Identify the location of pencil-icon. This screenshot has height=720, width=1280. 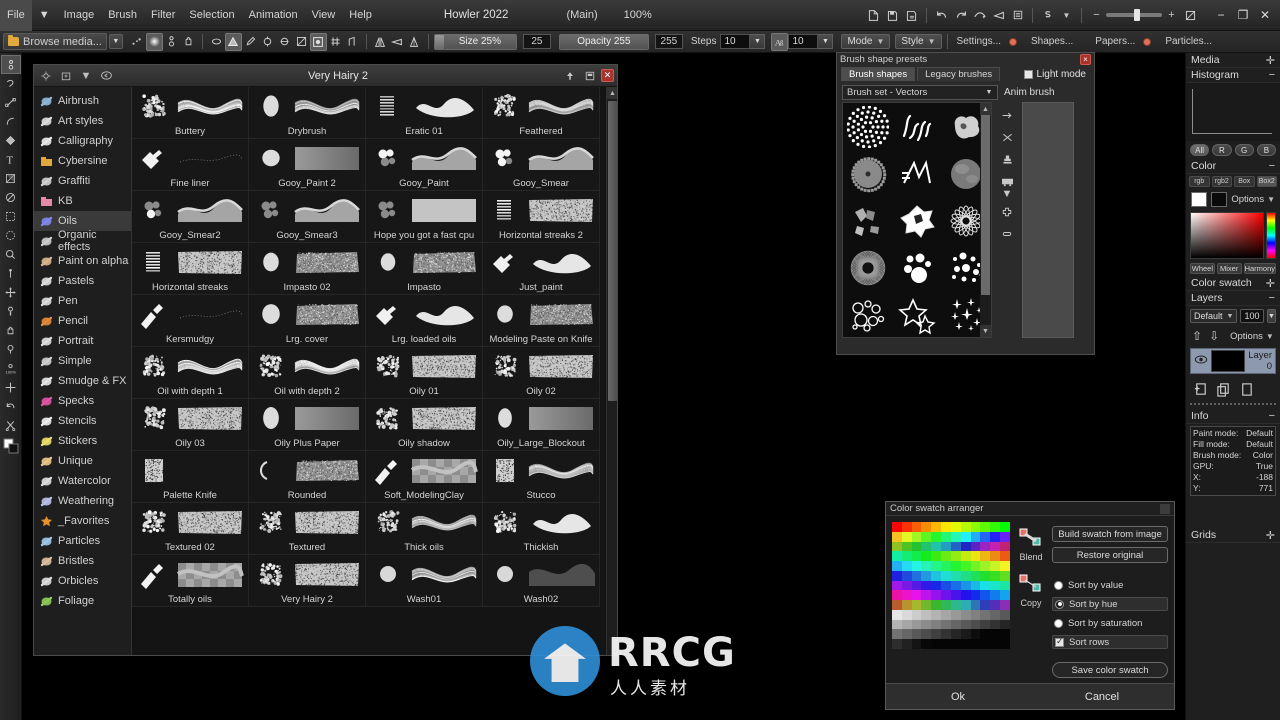
(250, 42).